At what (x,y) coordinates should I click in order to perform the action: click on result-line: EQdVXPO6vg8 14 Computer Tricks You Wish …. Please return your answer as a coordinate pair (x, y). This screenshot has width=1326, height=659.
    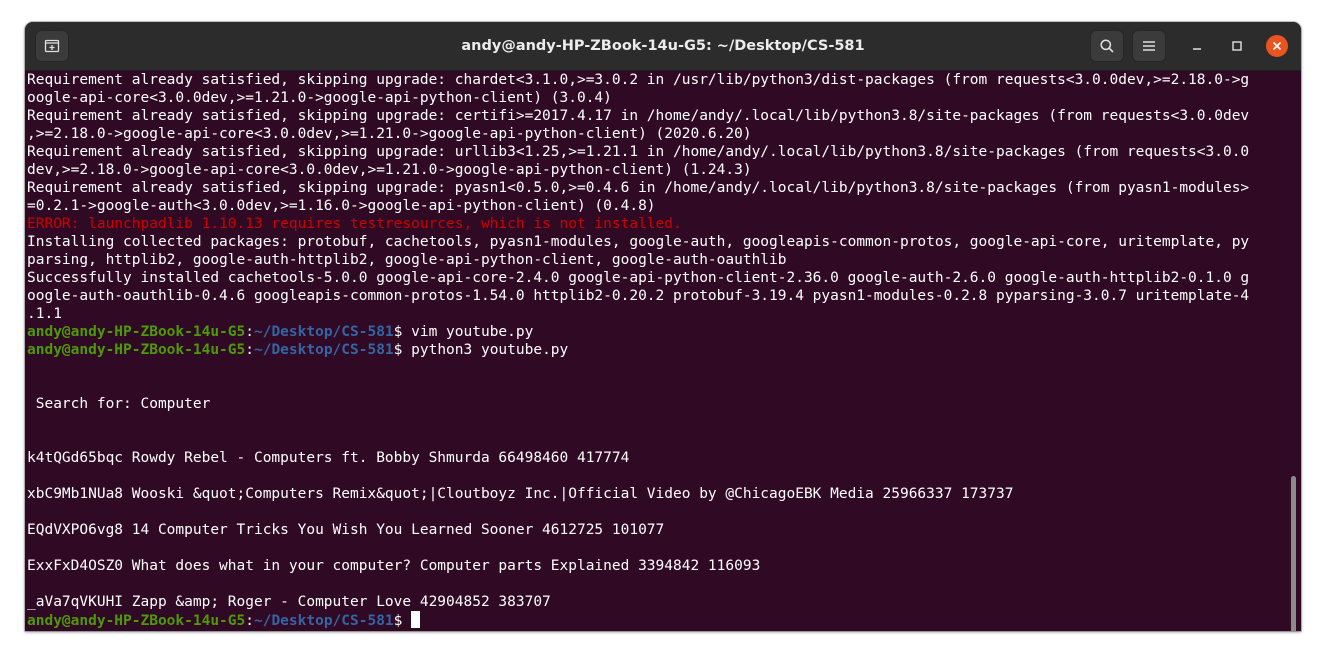
    Looking at the image, I should click on (346, 530).